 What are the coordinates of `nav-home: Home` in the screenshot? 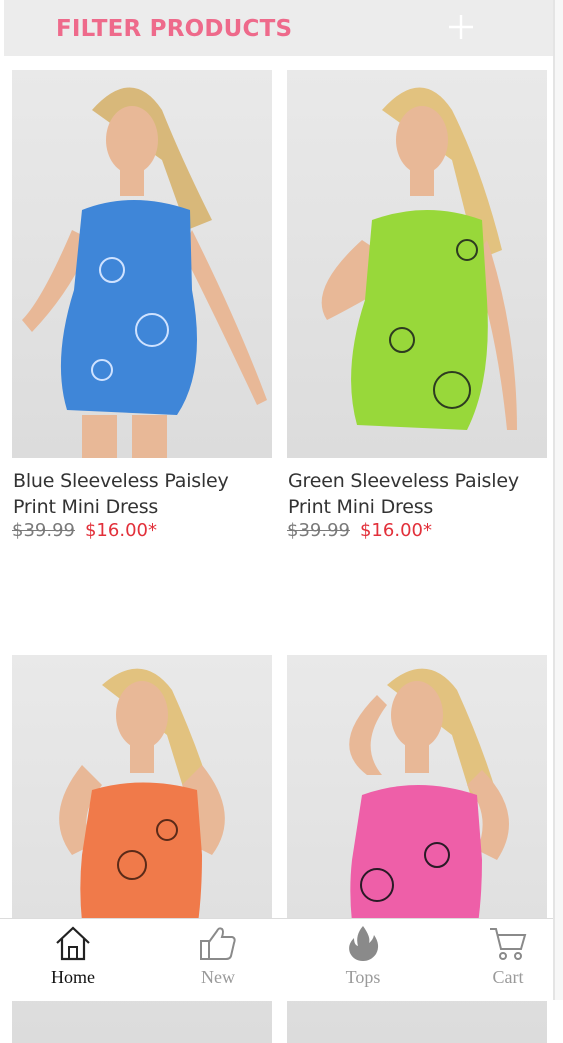 It's located at (73, 955).